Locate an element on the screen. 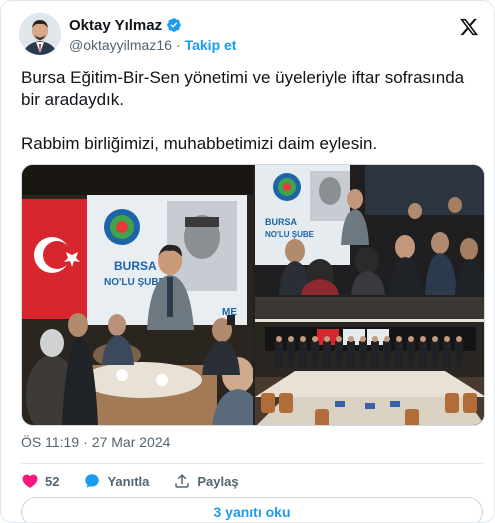 The height and width of the screenshot is (523, 495). photo-hall-image is located at coordinates (369, 361).